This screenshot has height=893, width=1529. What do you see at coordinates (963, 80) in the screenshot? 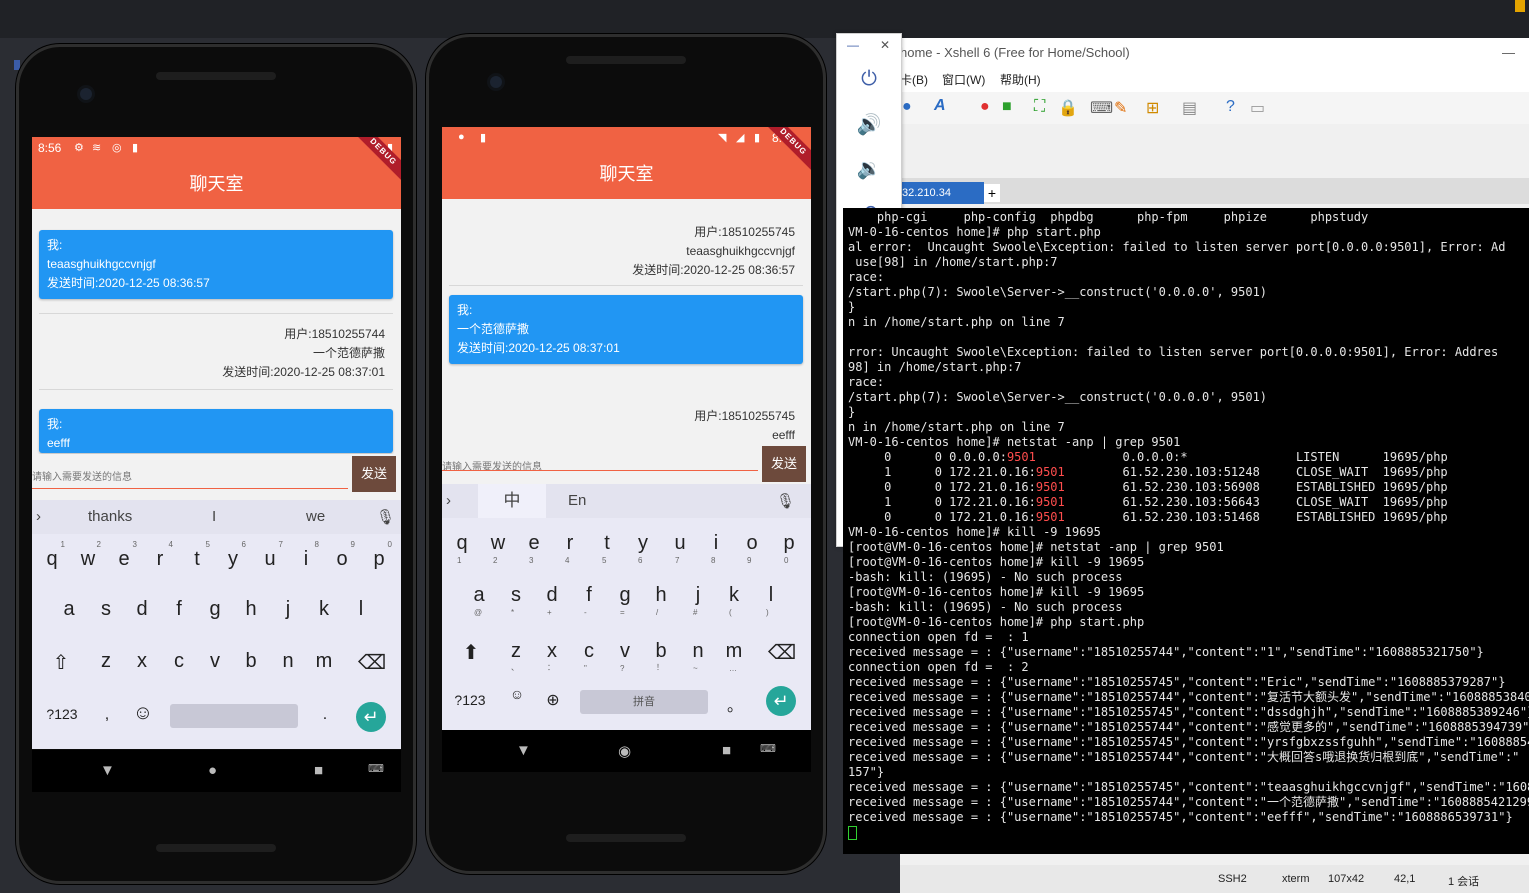
I see `menu-item-window: 窗口(W)` at bounding box center [963, 80].